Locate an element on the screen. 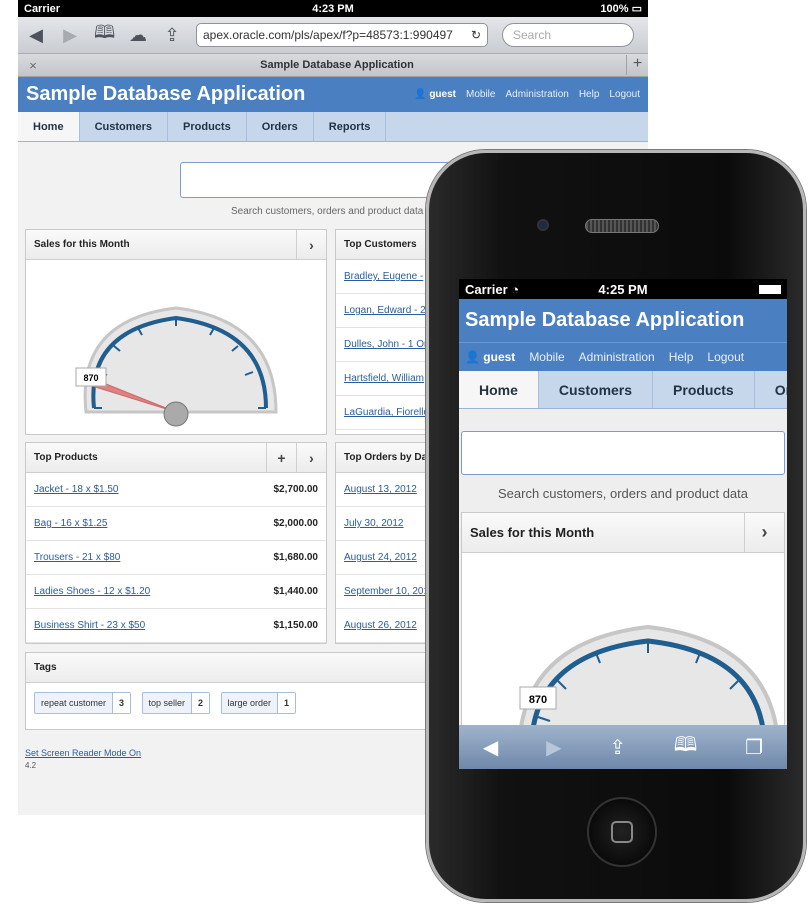 The width and height of the screenshot is (808, 905). tag-chip: repeat customer 3 is located at coordinates (83, 703).